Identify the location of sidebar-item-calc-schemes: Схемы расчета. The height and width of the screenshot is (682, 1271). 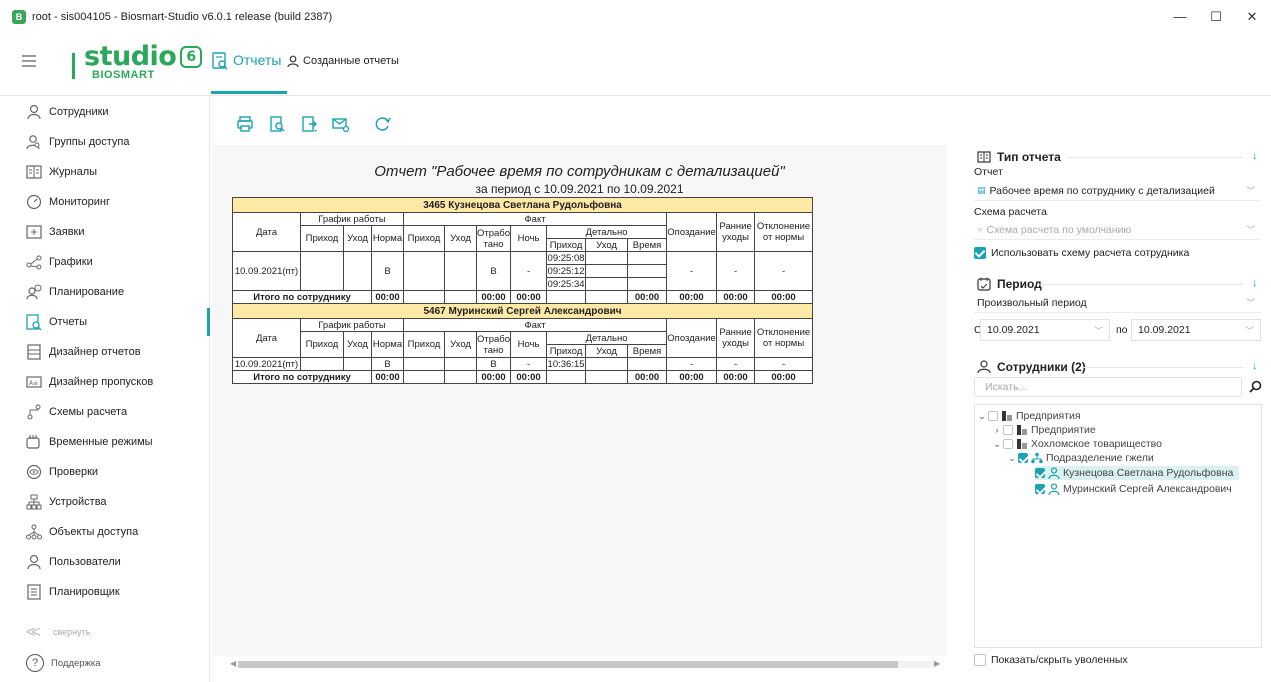
(105, 412).